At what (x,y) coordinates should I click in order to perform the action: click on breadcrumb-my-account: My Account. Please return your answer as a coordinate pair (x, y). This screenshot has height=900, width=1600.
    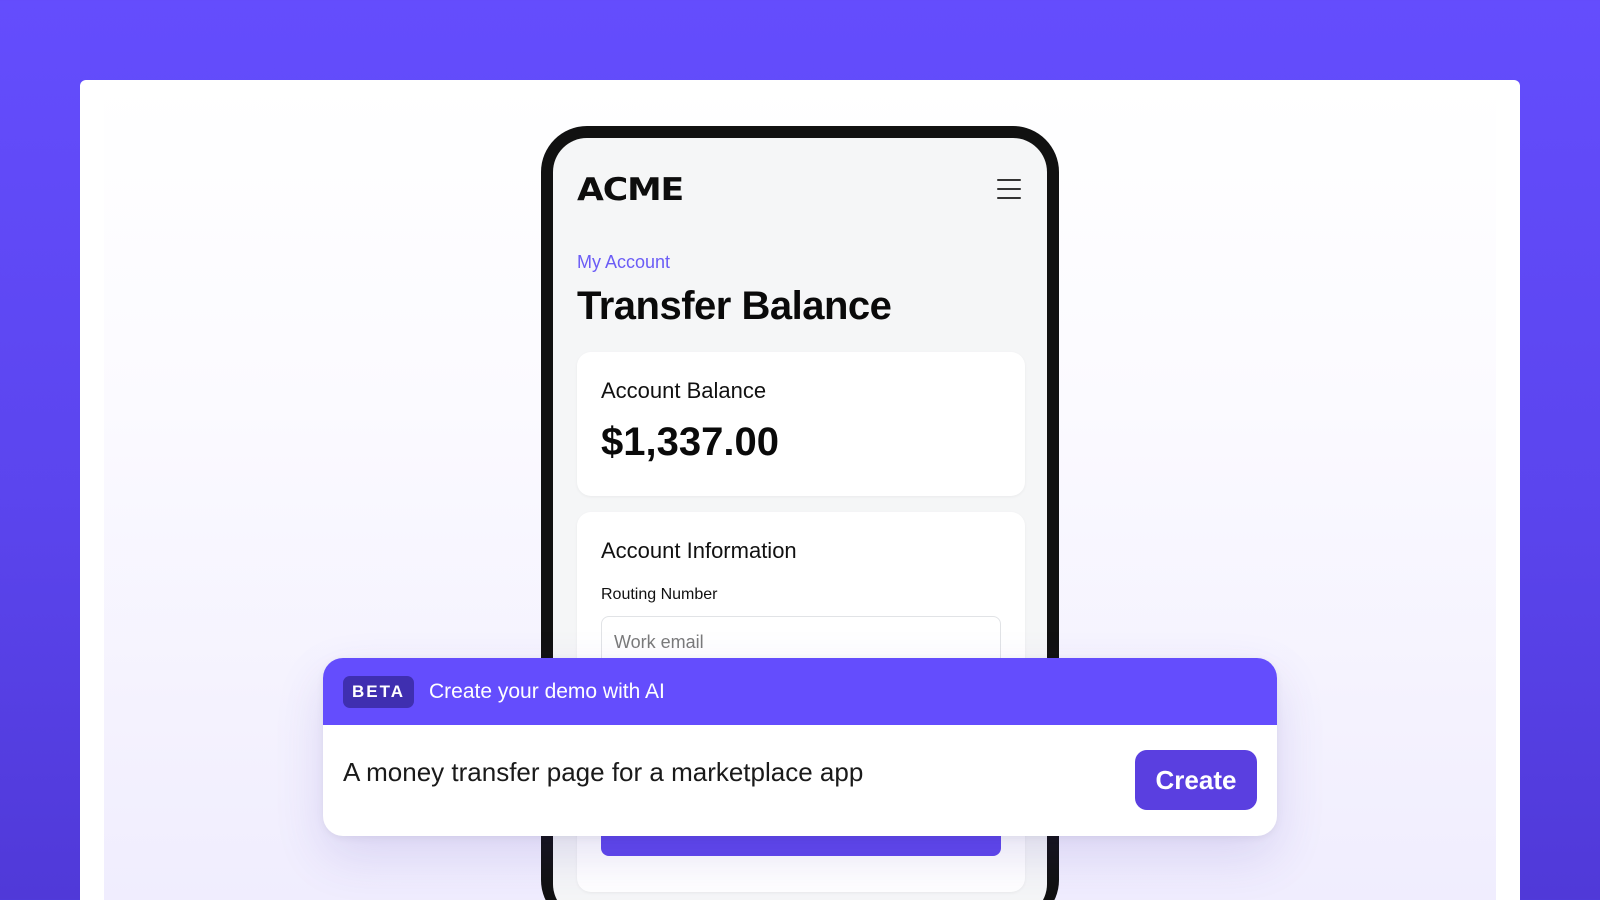
    Looking at the image, I should click on (623, 262).